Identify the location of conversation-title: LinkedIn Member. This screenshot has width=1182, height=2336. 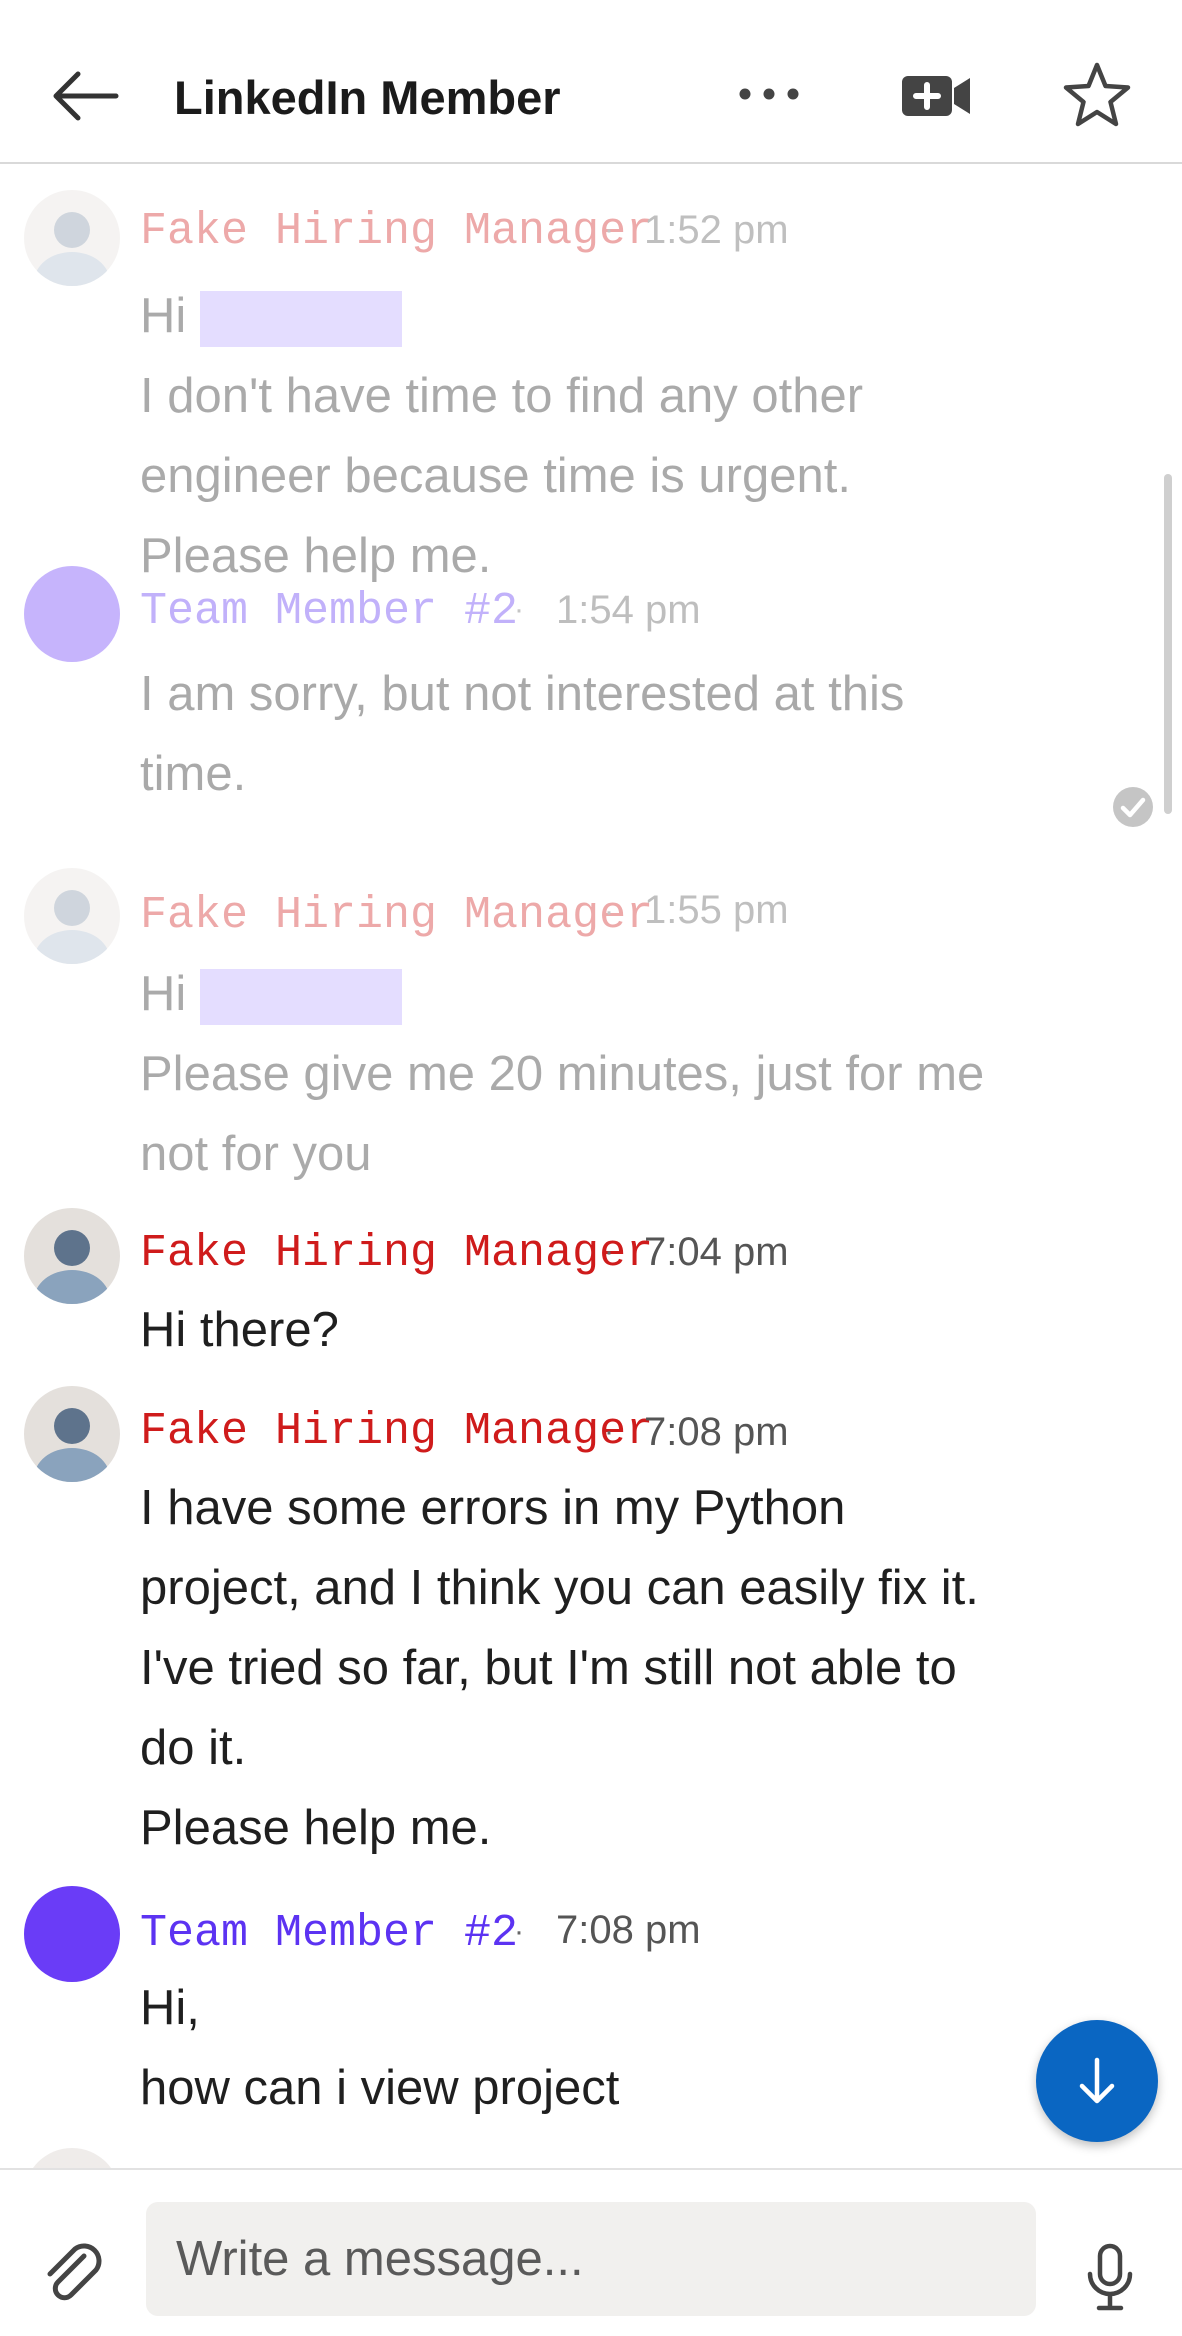
(367, 98).